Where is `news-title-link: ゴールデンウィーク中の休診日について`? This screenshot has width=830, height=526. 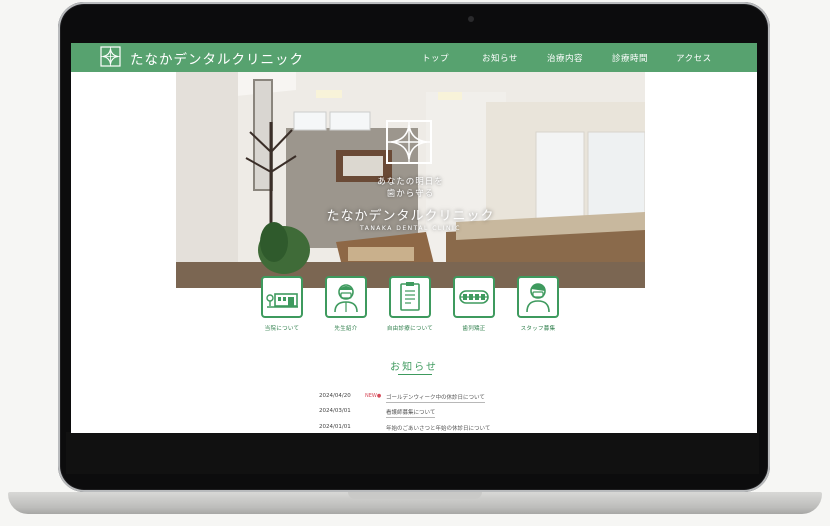 news-title-link: ゴールデンウィーク中の休診日について is located at coordinates (435, 398).